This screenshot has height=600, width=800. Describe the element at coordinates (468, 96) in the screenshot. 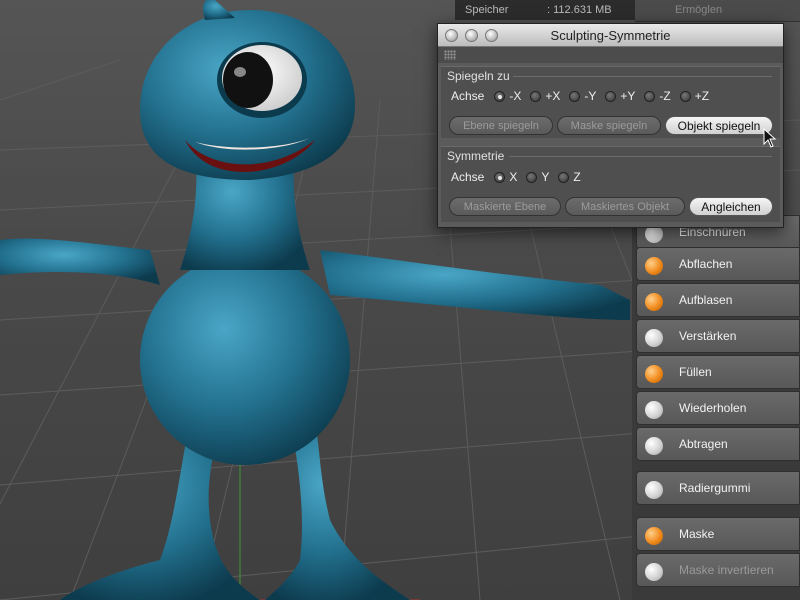

I see `mirror-axis-label: Achse` at that location.